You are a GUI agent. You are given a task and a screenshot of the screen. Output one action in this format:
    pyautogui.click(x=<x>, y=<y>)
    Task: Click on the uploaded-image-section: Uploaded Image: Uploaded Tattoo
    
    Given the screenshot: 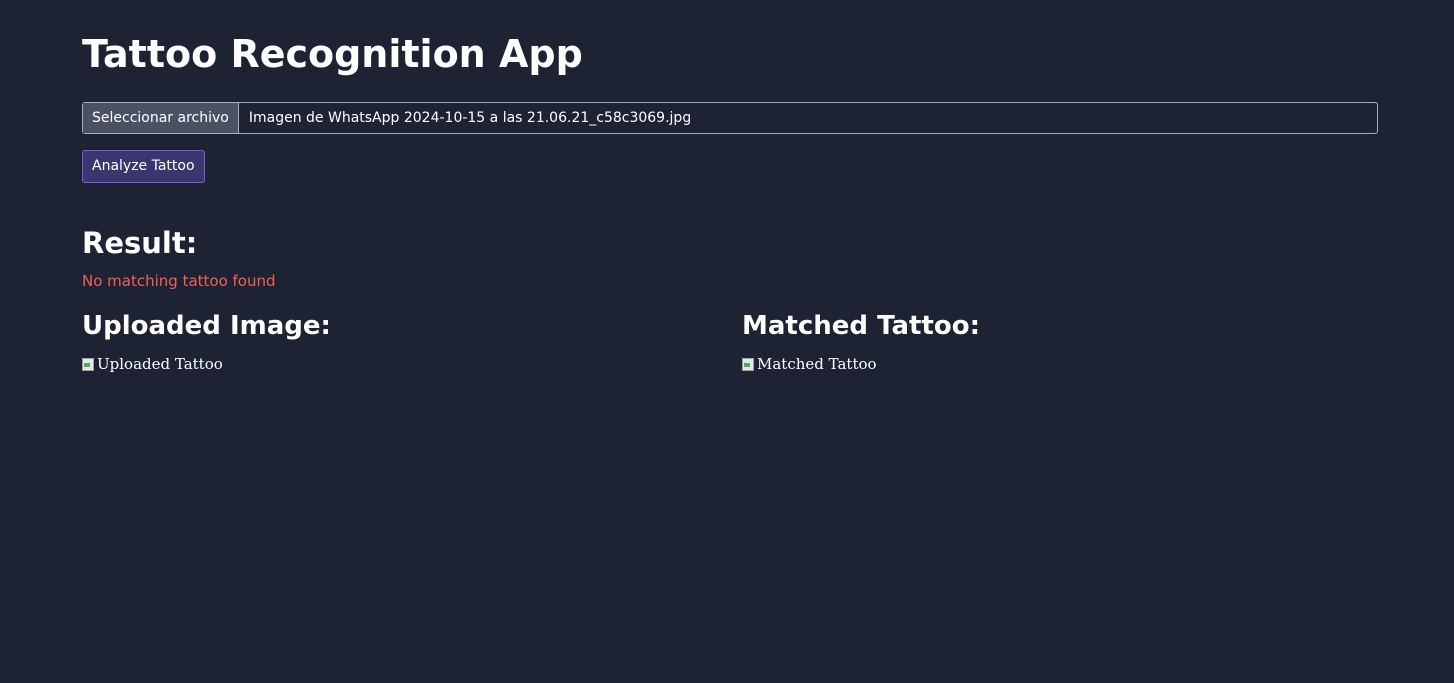 What is the action you would take?
    pyautogui.click(x=206, y=340)
    